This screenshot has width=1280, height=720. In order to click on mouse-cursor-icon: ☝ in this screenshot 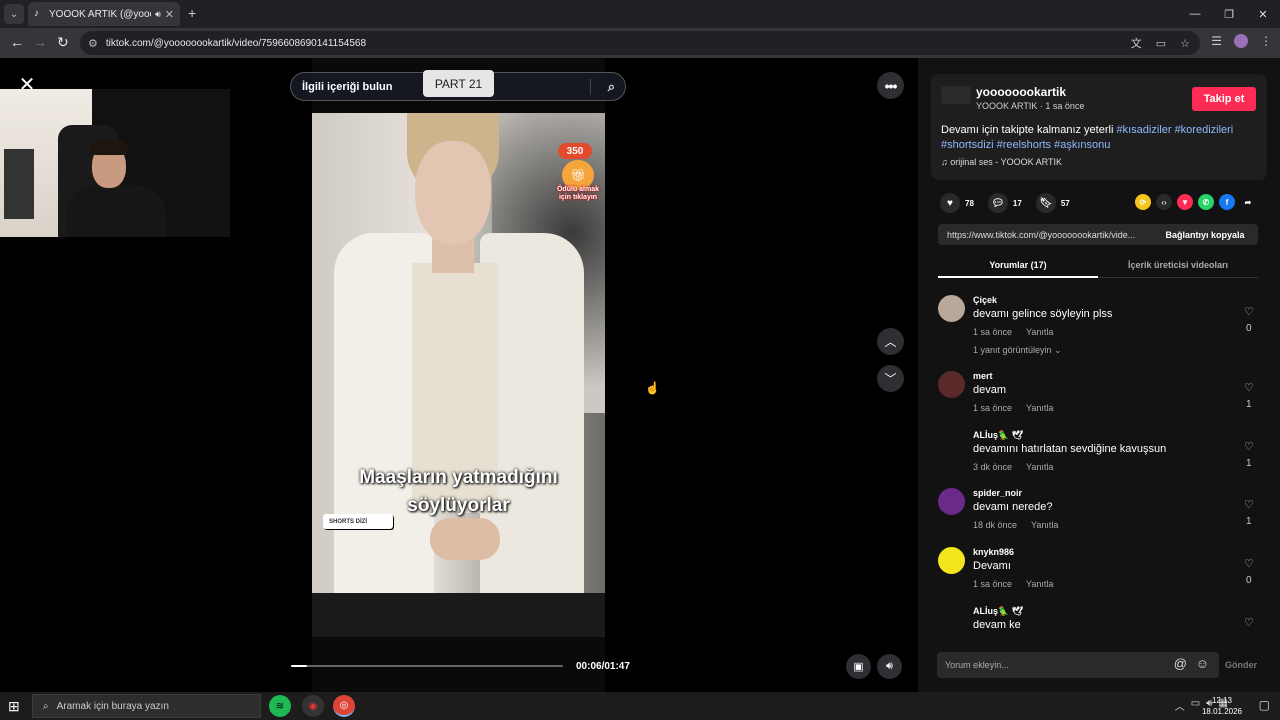, I will do `click(652, 388)`.